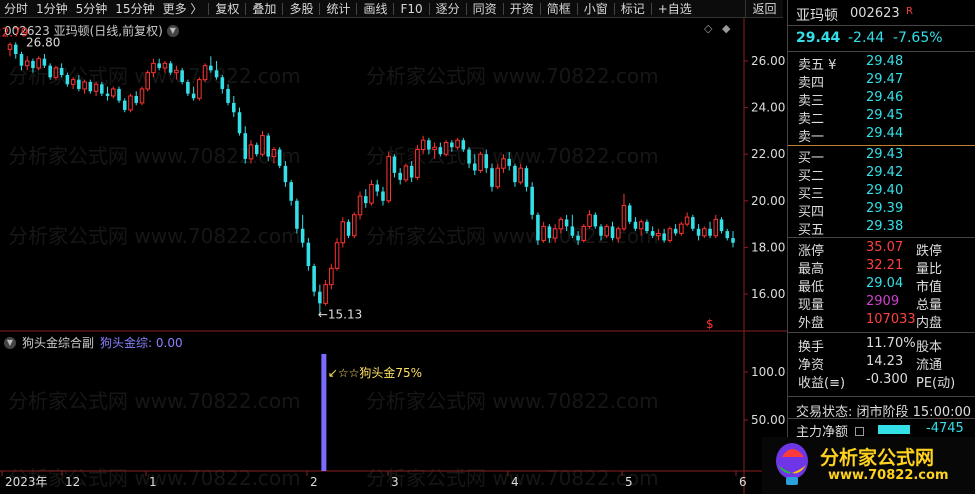  Describe the element at coordinates (792, 464) in the screenshot. I see `lightbulb-icon` at that location.